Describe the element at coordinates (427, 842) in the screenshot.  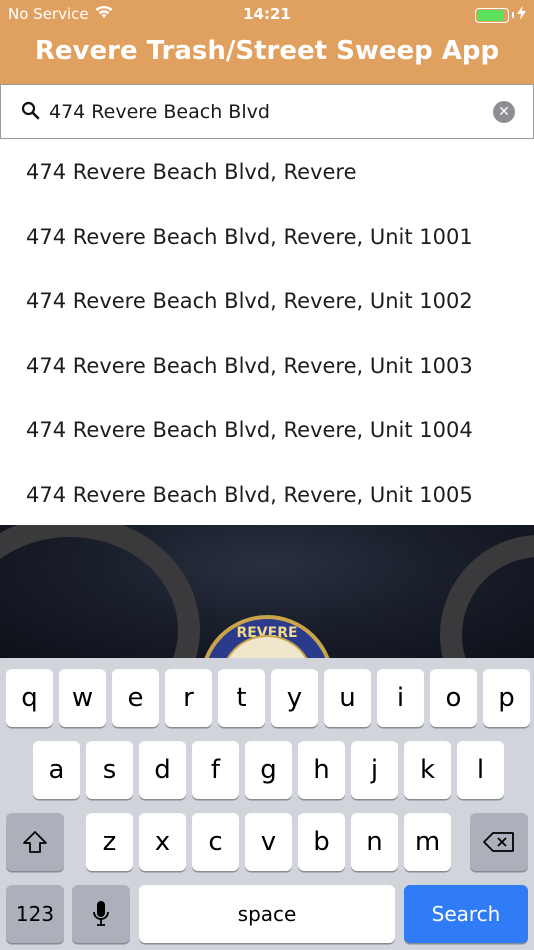
I see `key-m: m` at that location.